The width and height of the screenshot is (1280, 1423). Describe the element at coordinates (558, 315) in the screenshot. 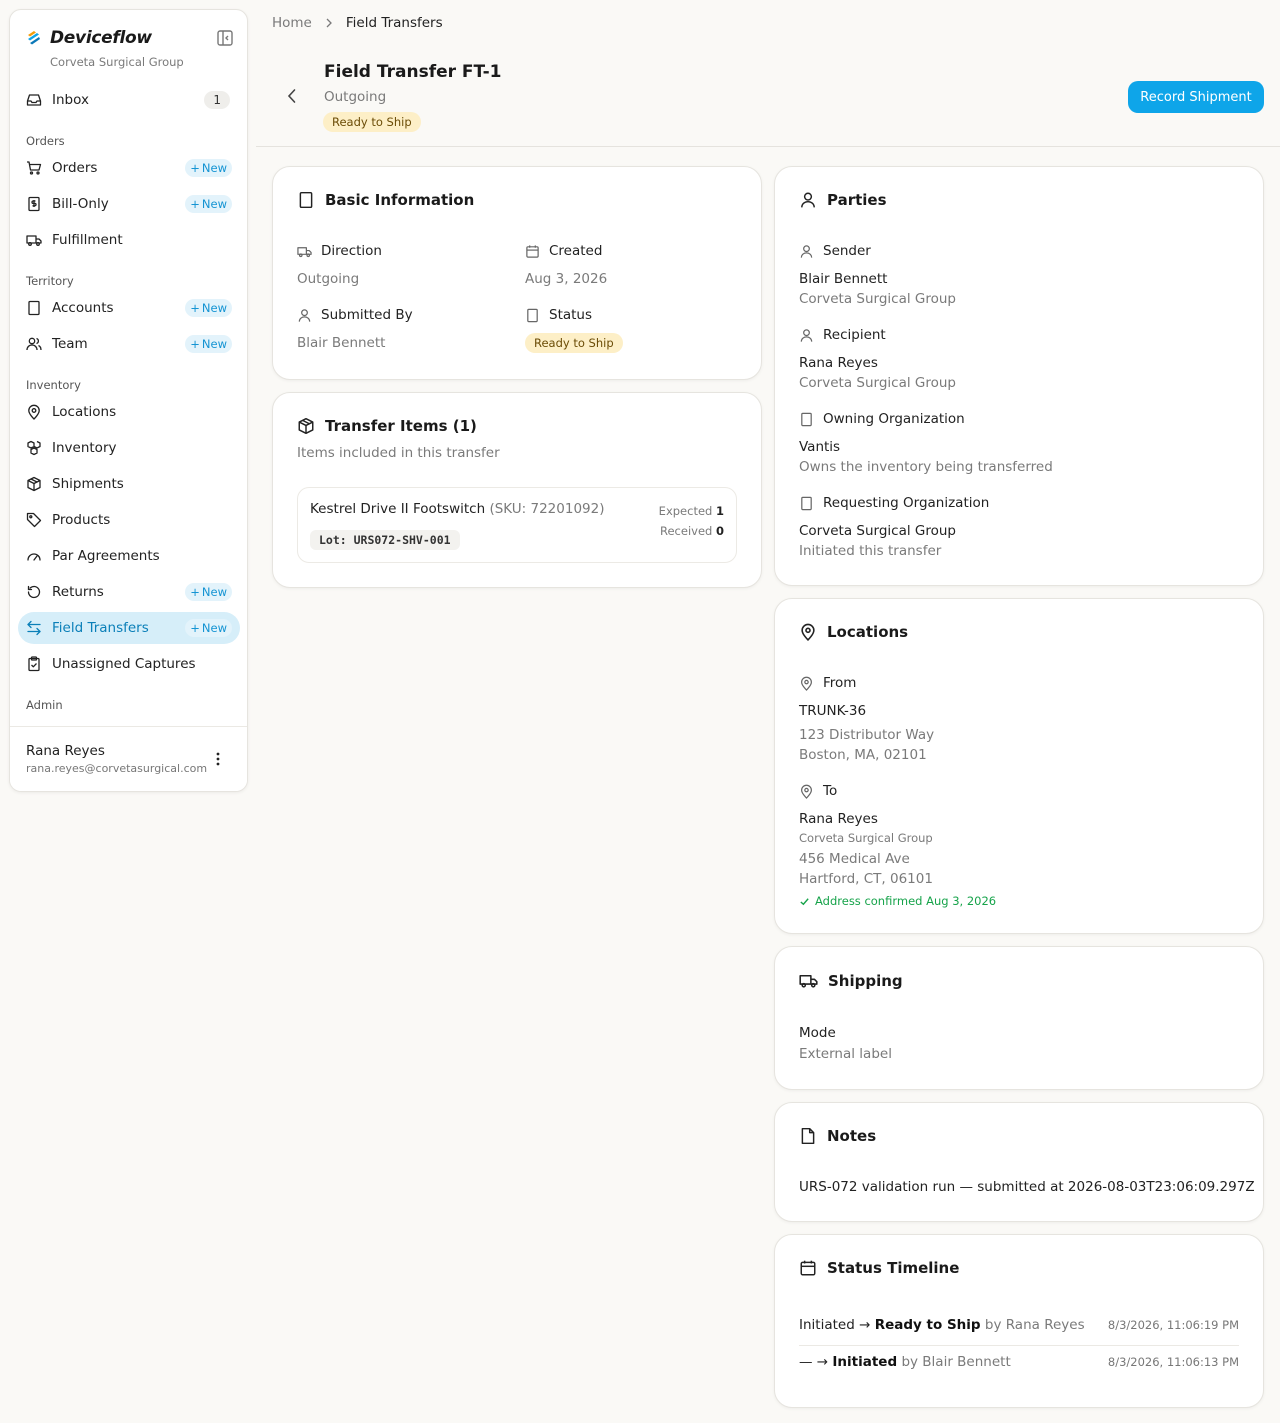

I see `status-label: Status` at that location.